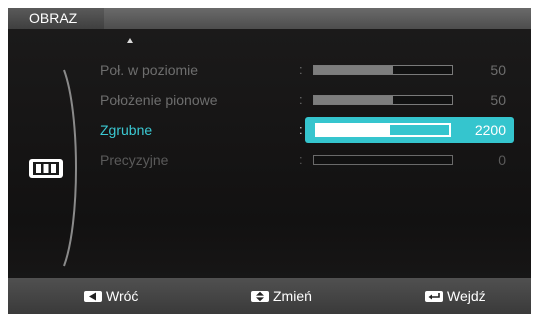  Describe the element at coordinates (269, 18) in the screenshot. I see `title-bar: OBRAZ` at that location.